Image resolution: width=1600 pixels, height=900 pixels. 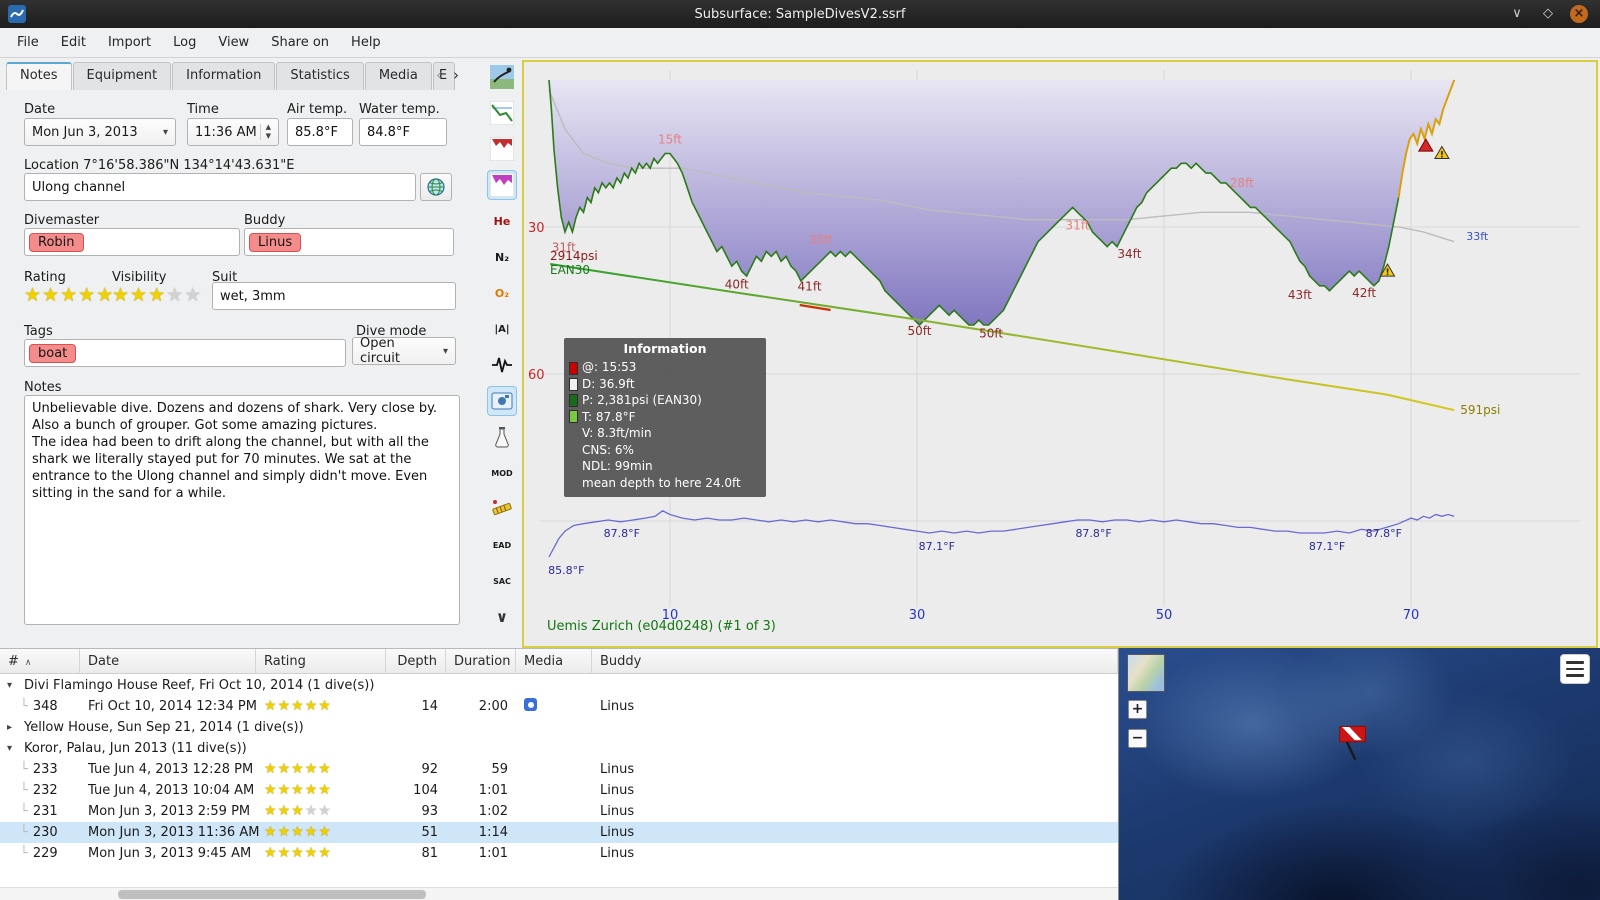 I want to click on maximize-icon: ◇, so click(x=1548, y=14).